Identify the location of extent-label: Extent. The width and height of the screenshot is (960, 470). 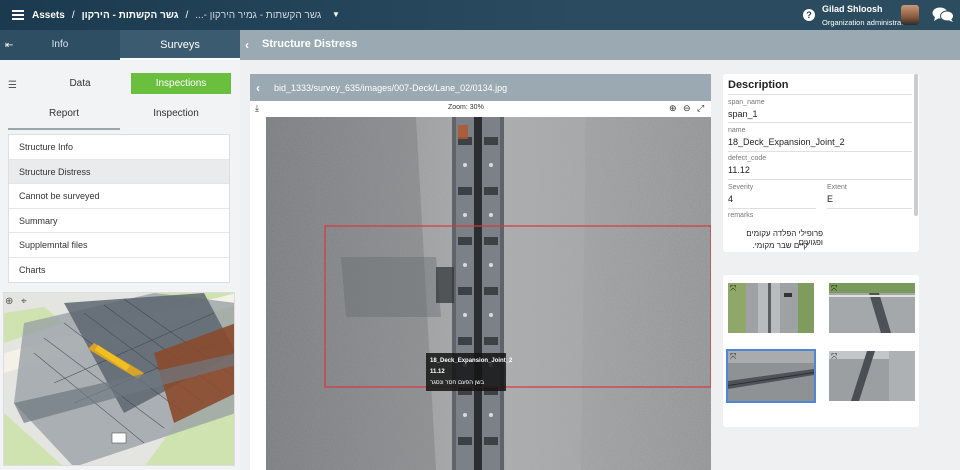
(837, 187).